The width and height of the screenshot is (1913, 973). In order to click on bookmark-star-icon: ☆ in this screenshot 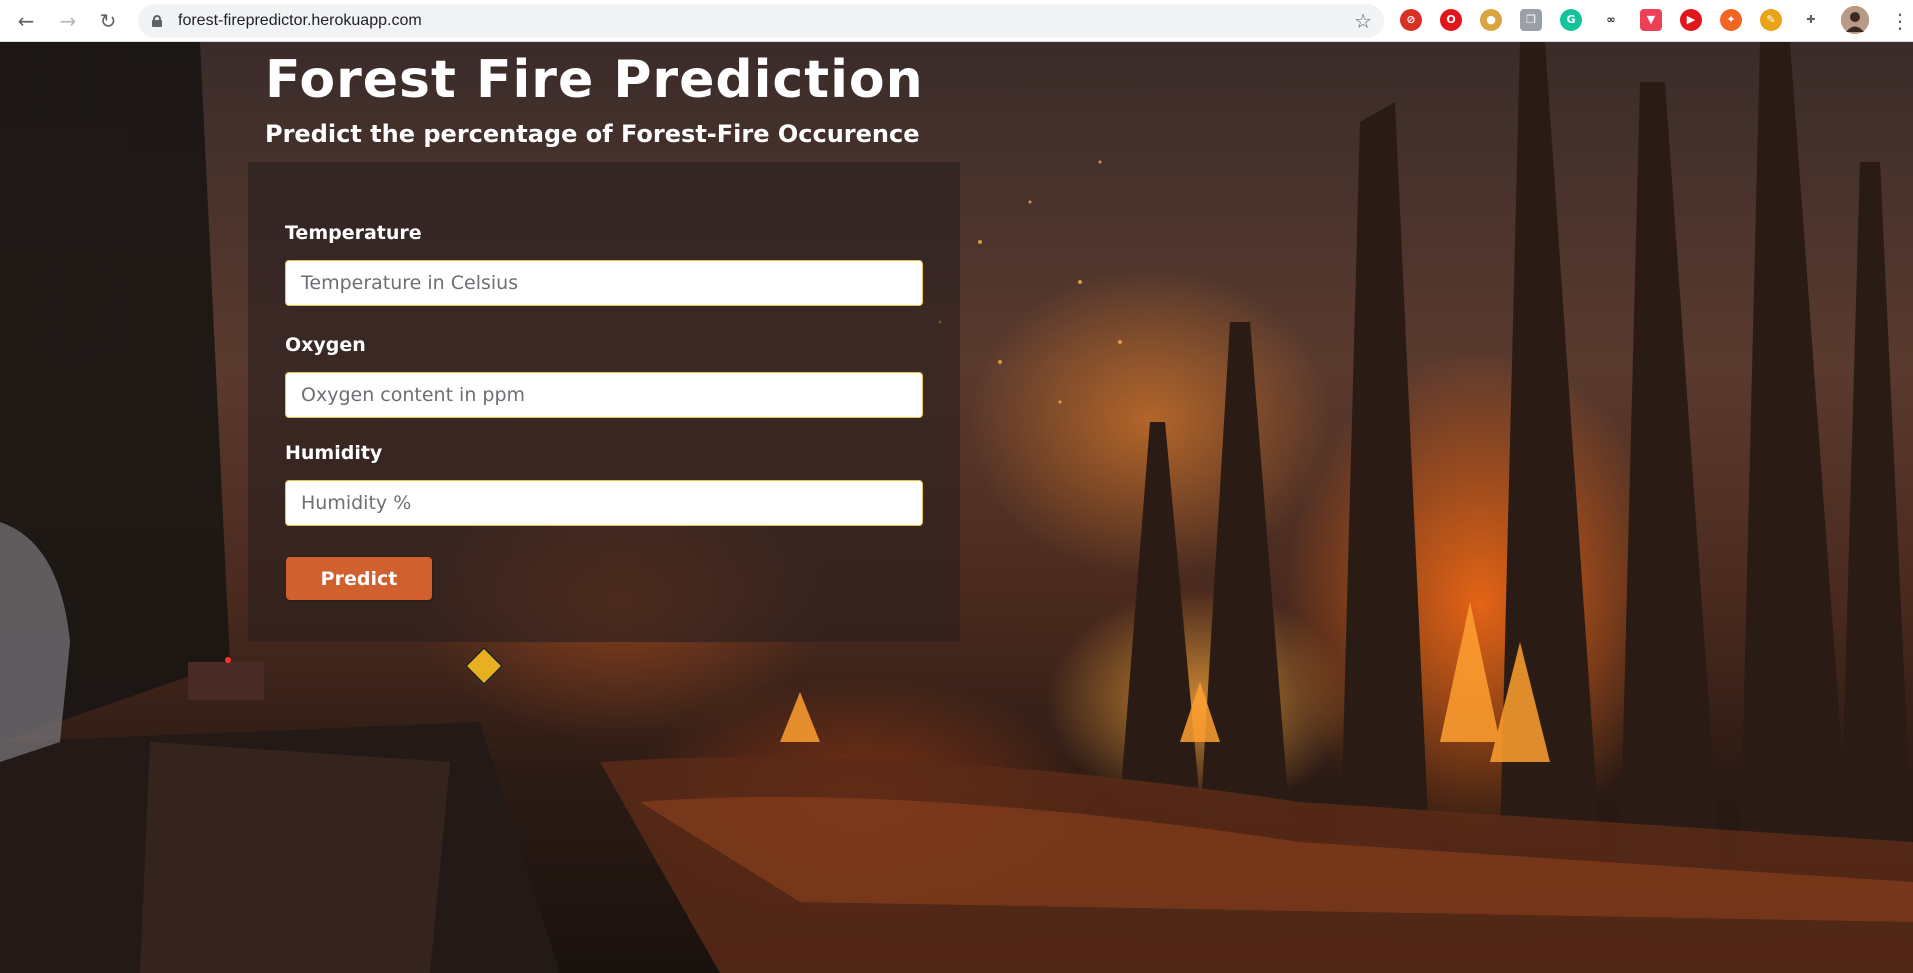, I will do `click(1363, 21)`.